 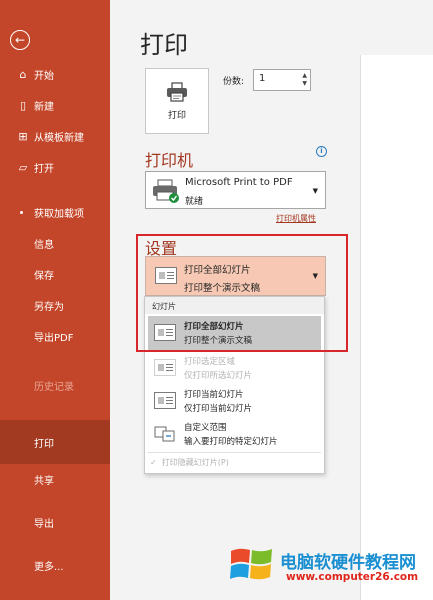 What do you see at coordinates (315, 191) in the screenshot?
I see `chevron-down-icon: ▼` at bounding box center [315, 191].